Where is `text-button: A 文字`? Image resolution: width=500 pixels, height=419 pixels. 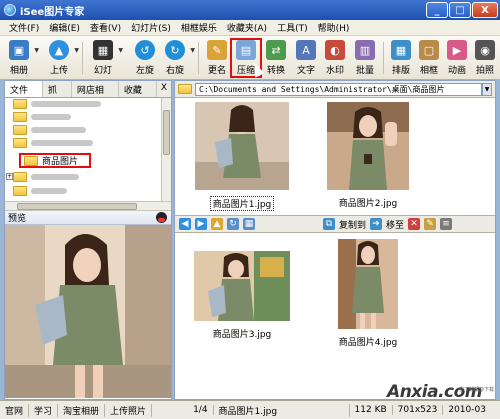
text-button: A 文字 is located at coordinates (306, 58).